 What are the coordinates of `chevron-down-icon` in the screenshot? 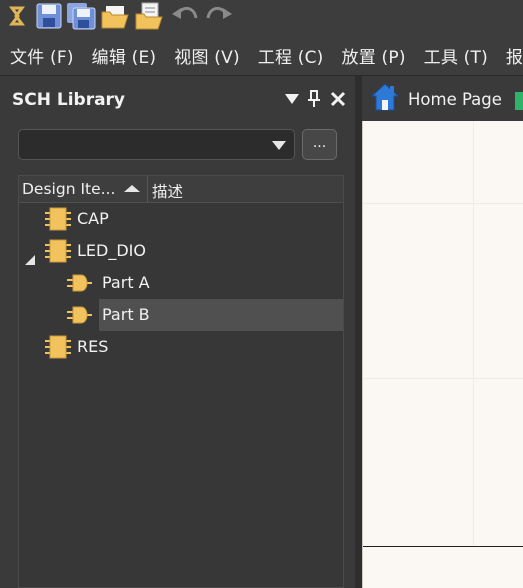 It's located at (279, 145).